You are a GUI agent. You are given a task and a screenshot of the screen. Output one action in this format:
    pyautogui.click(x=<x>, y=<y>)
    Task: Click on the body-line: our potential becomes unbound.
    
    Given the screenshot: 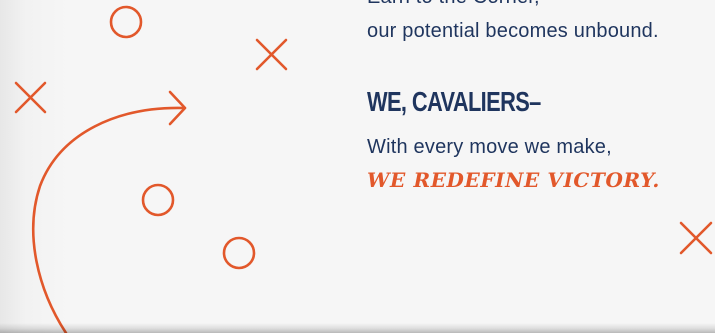 What is the action you would take?
    pyautogui.click(x=513, y=31)
    